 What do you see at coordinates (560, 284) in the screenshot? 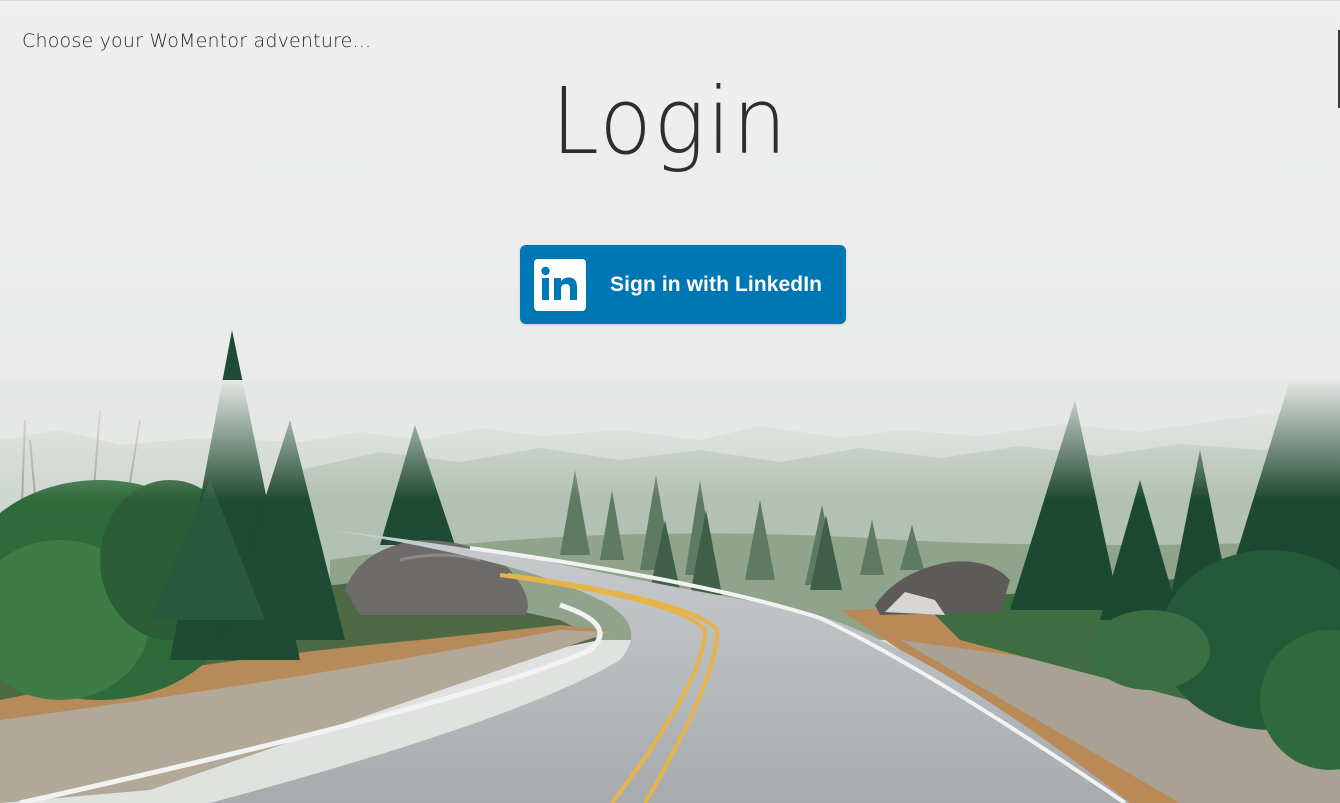
I see `linkedin-icon` at bounding box center [560, 284].